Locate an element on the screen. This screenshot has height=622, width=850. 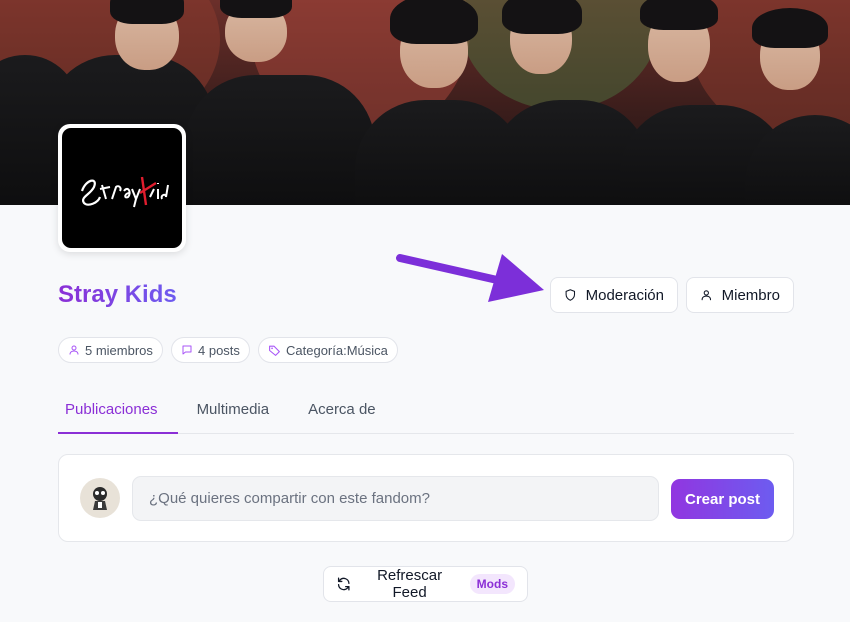
posts-stat: 4 posts is located at coordinates (210, 350).